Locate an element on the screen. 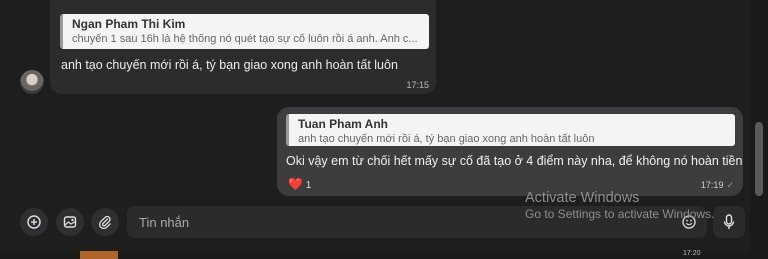 The width and height of the screenshot is (768, 259). microphone-icon is located at coordinates (729, 221).